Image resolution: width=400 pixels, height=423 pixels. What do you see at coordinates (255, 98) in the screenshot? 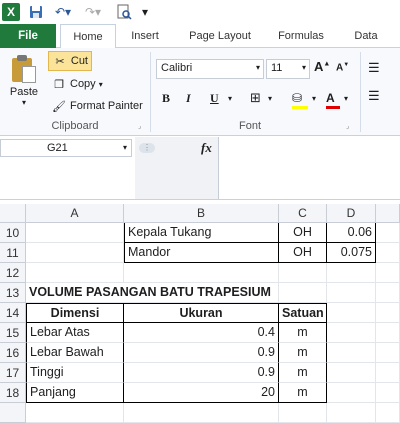
I see `borders-icon: ⊞` at bounding box center [255, 98].